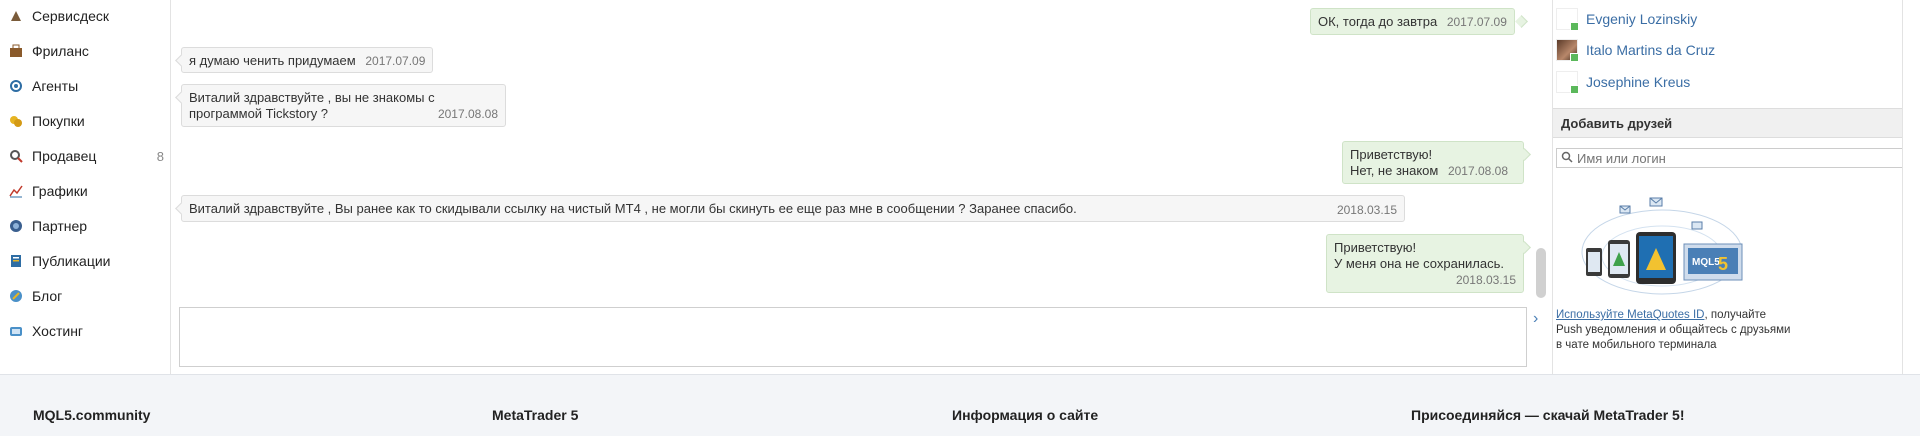  What do you see at coordinates (16, 191) in the screenshot?
I see `charts-icon` at bounding box center [16, 191].